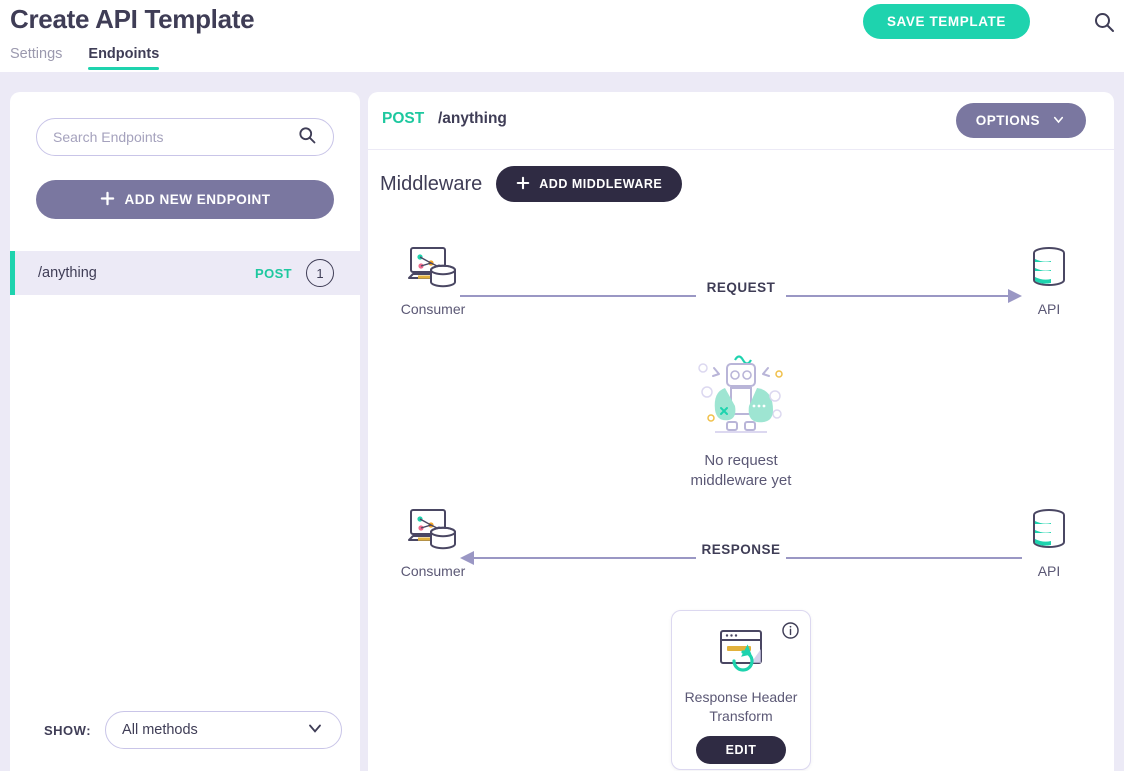 This screenshot has height=771, width=1124. What do you see at coordinates (185, 273) in the screenshot?
I see `sidebar-item-anything: /anything POST 1` at bounding box center [185, 273].